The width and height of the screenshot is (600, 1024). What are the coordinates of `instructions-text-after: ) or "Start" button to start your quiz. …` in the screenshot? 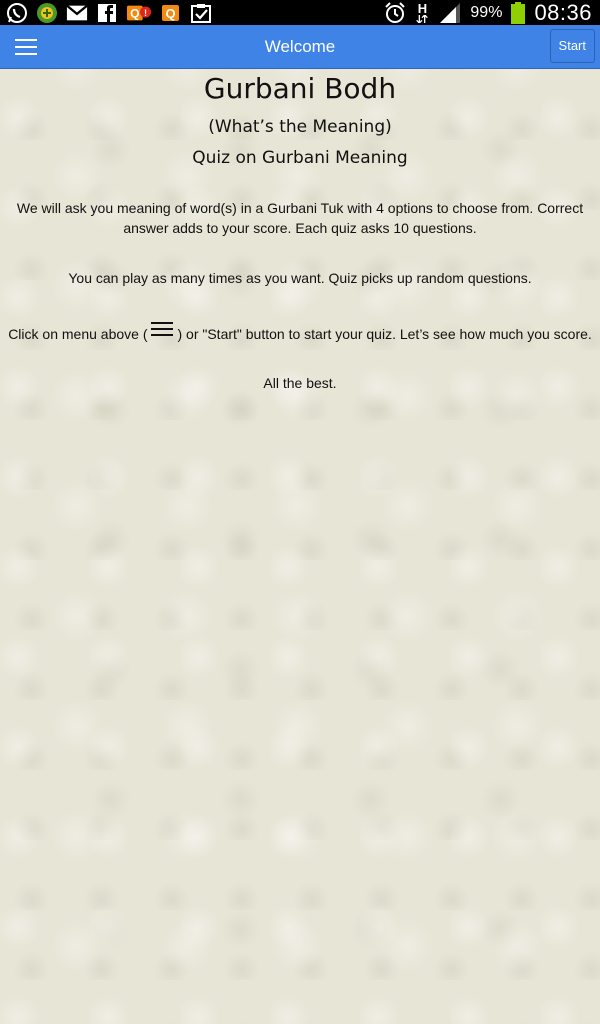 It's located at (384, 334).